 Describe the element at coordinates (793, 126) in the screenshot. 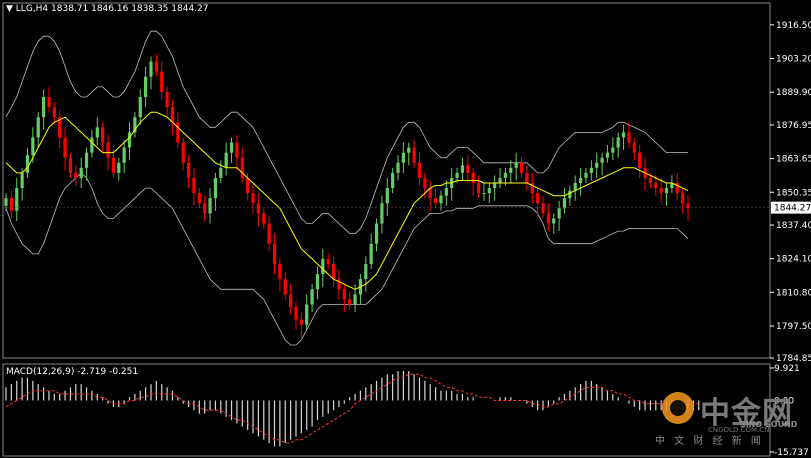

I see `price-tick-label: 1876.95` at that location.